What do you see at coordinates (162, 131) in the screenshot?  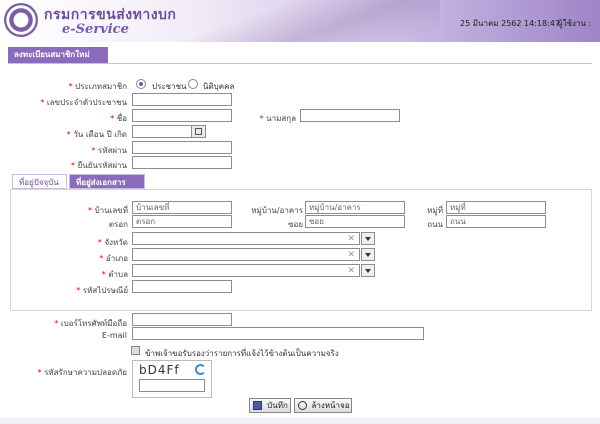 I see `birth-date-input` at bounding box center [162, 131].